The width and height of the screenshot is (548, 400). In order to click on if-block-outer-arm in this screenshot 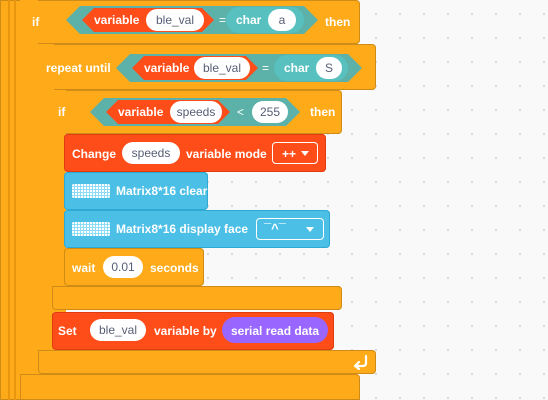, I will do `click(29, 200)`.